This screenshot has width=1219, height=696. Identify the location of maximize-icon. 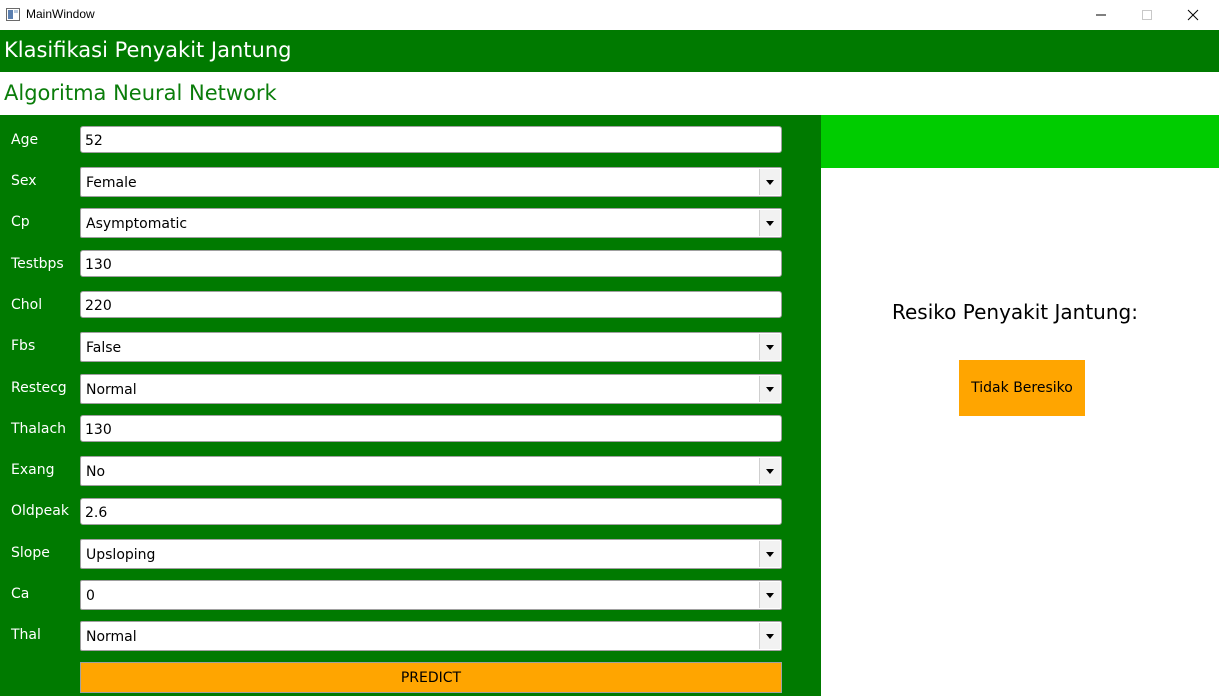
(1147, 15).